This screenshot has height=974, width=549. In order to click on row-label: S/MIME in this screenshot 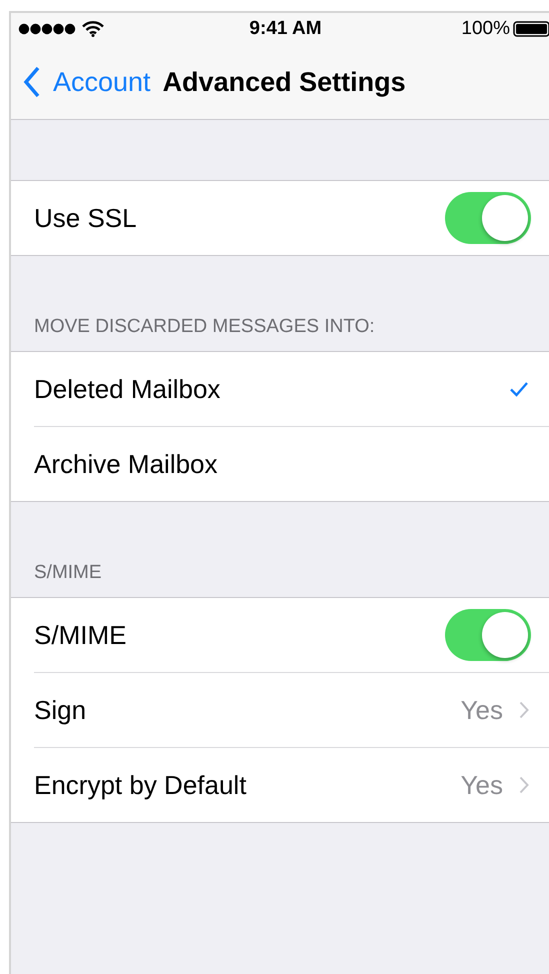, I will do `click(81, 635)`.